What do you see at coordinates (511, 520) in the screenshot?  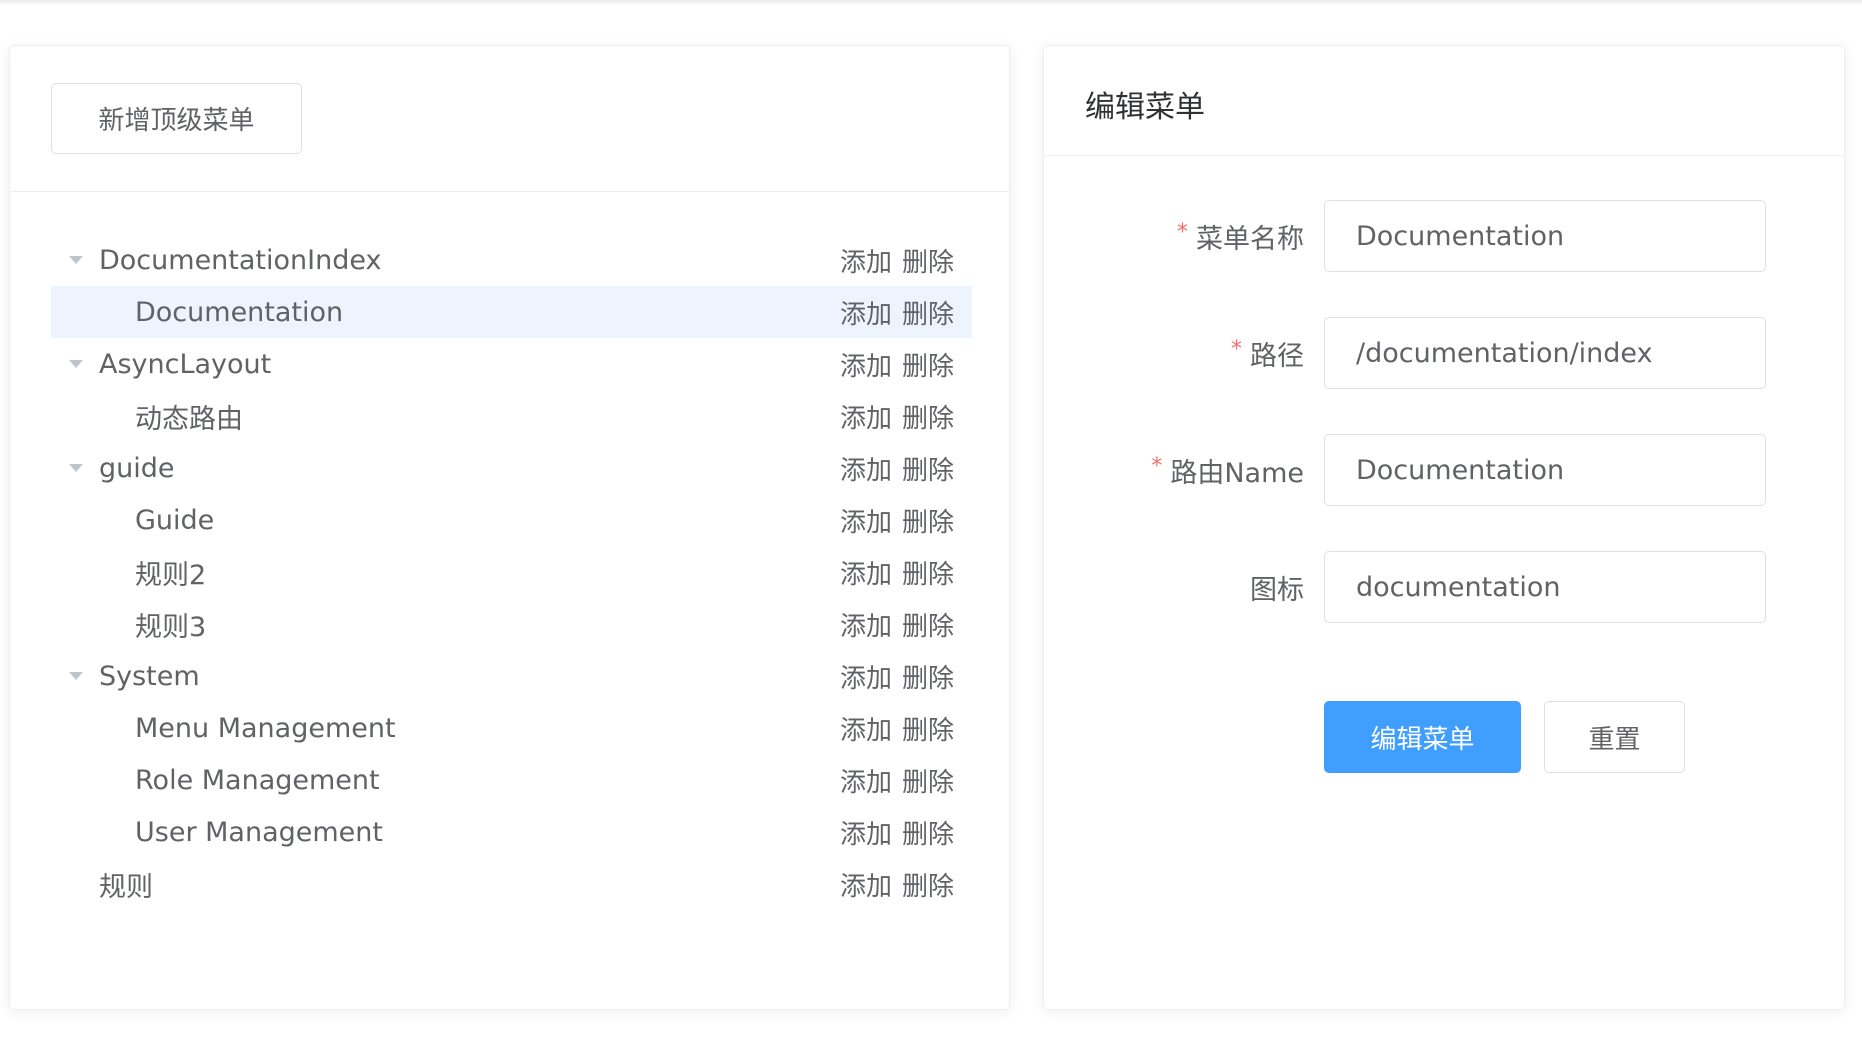 I see `tree-node: Guide 添加 删除` at bounding box center [511, 520].